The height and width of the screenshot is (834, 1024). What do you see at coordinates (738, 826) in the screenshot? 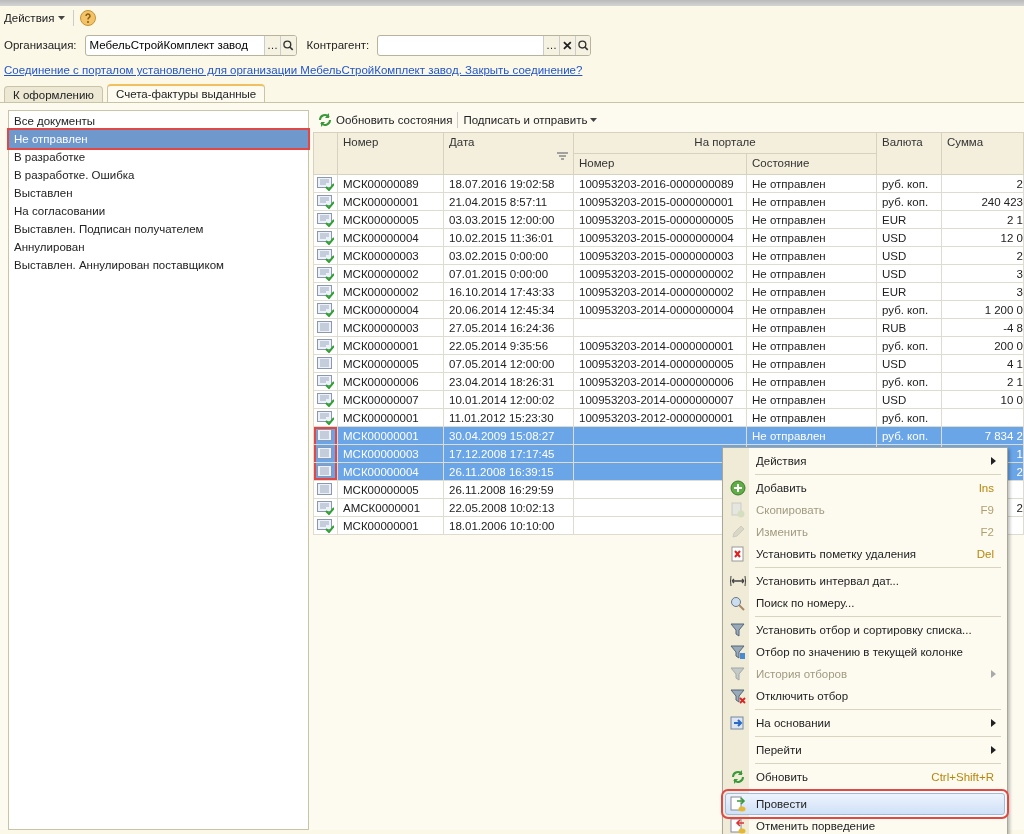
I see `unpost-document-icon` at bounding box center [738, 826].